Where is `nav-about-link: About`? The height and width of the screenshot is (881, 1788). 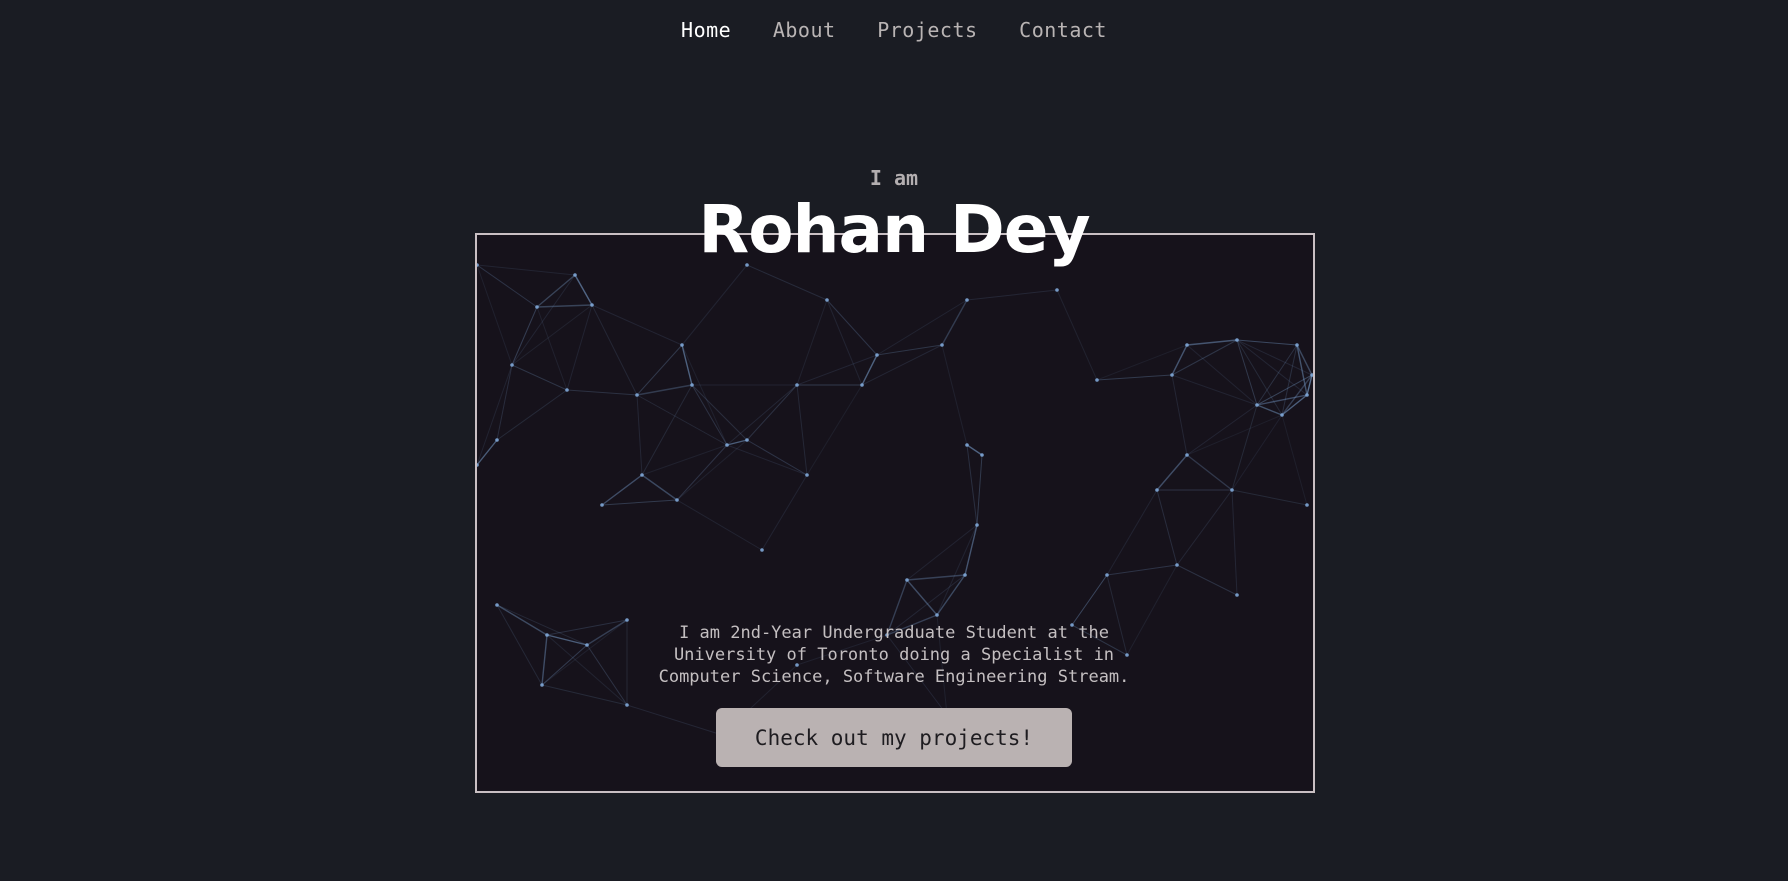
nav-about-link: About is located at coordinates (804, 30).